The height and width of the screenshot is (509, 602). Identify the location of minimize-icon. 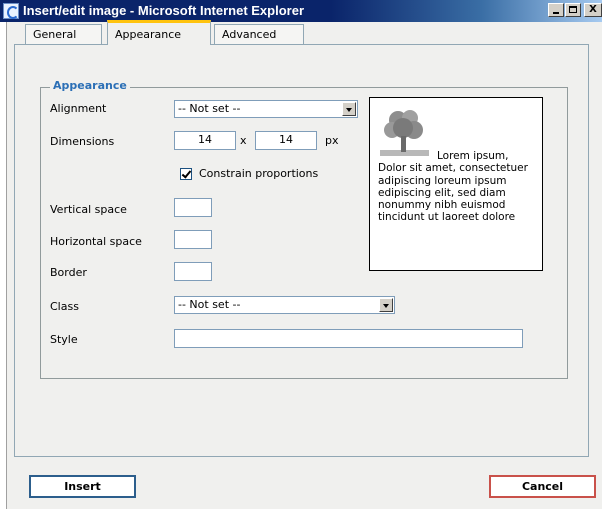
(556, 13).